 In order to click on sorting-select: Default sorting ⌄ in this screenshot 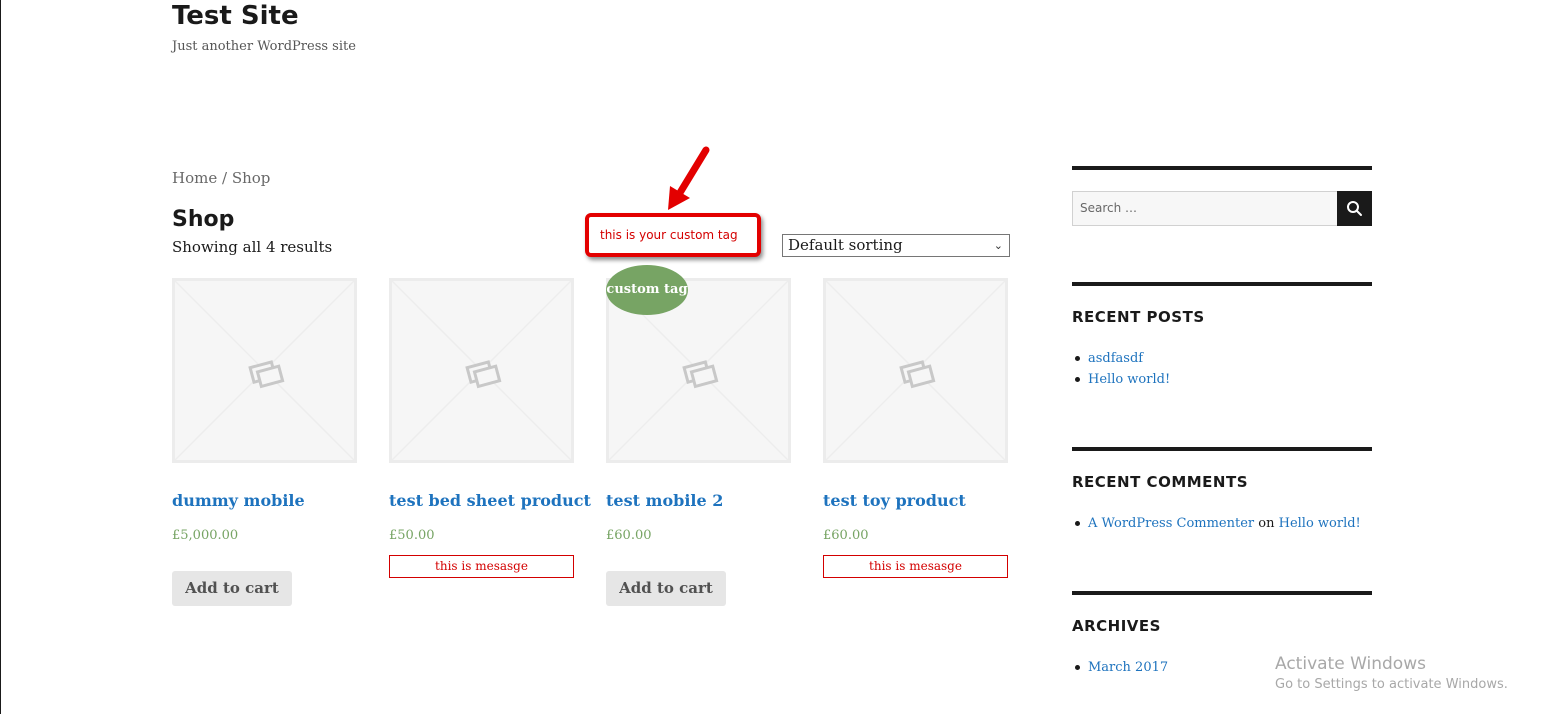, I will do `click(896, 245)`.